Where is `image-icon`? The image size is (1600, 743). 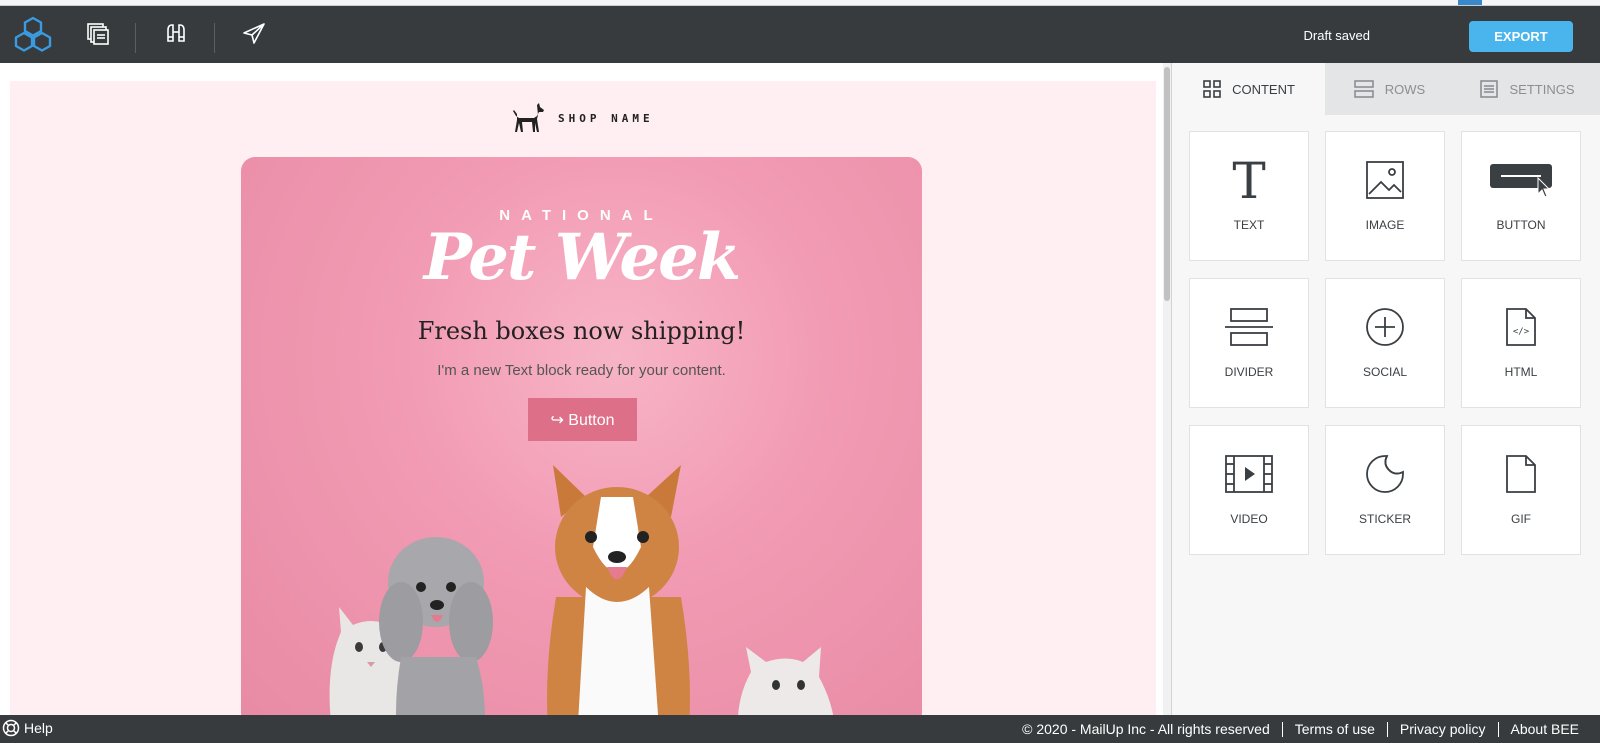
image-icon is located at coordinates (1385, 180).